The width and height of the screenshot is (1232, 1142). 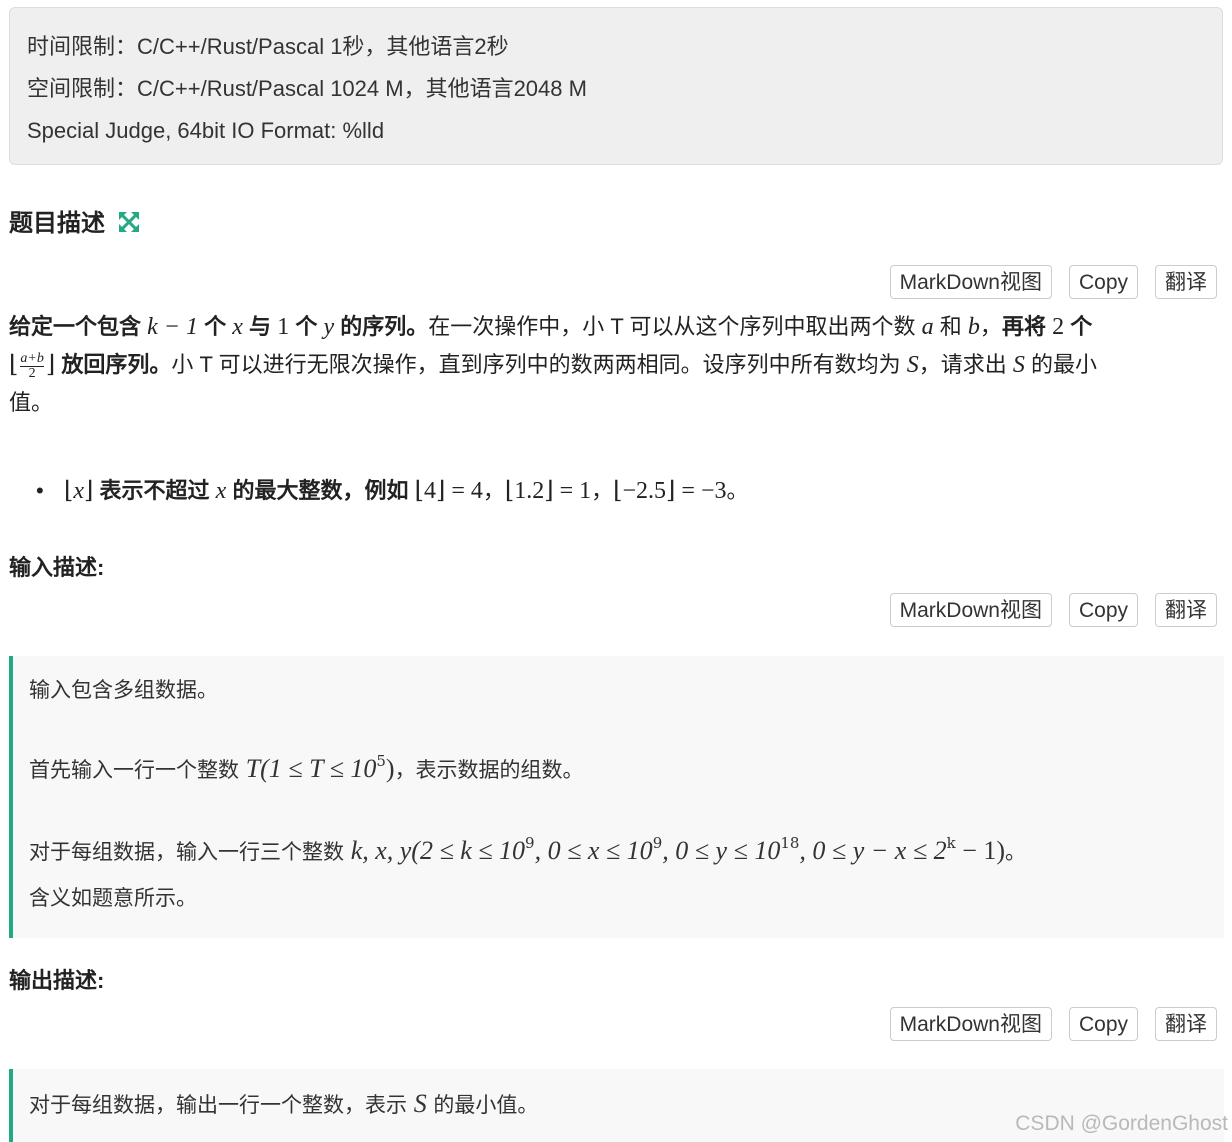 What do you see at coordinates (962, 364) in the screenshot?
I see `desc-text: ，请求出` at bounding box center [962, 364].